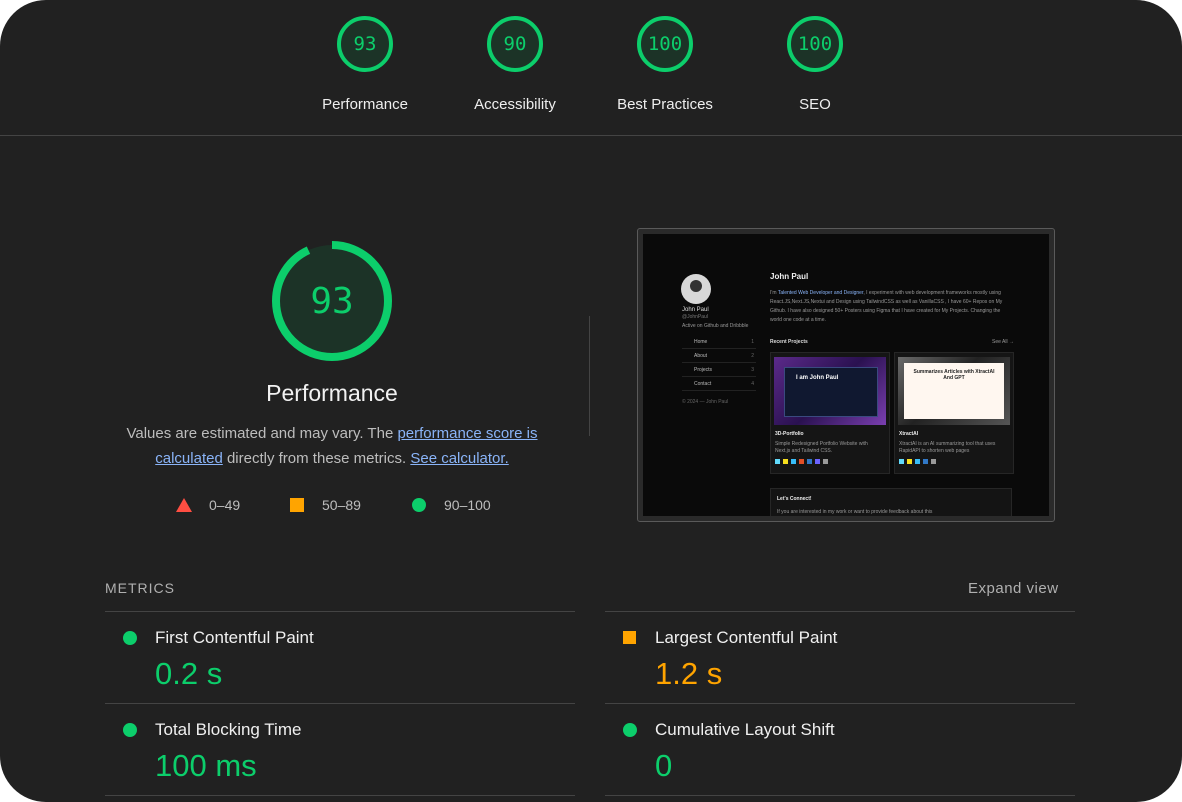 The height and width of the screenshot is (802, 1182). Describe the element at coordinates (789, 342) in the screenshot. I see `recent-projects-heading: Recent Projects` at that location.